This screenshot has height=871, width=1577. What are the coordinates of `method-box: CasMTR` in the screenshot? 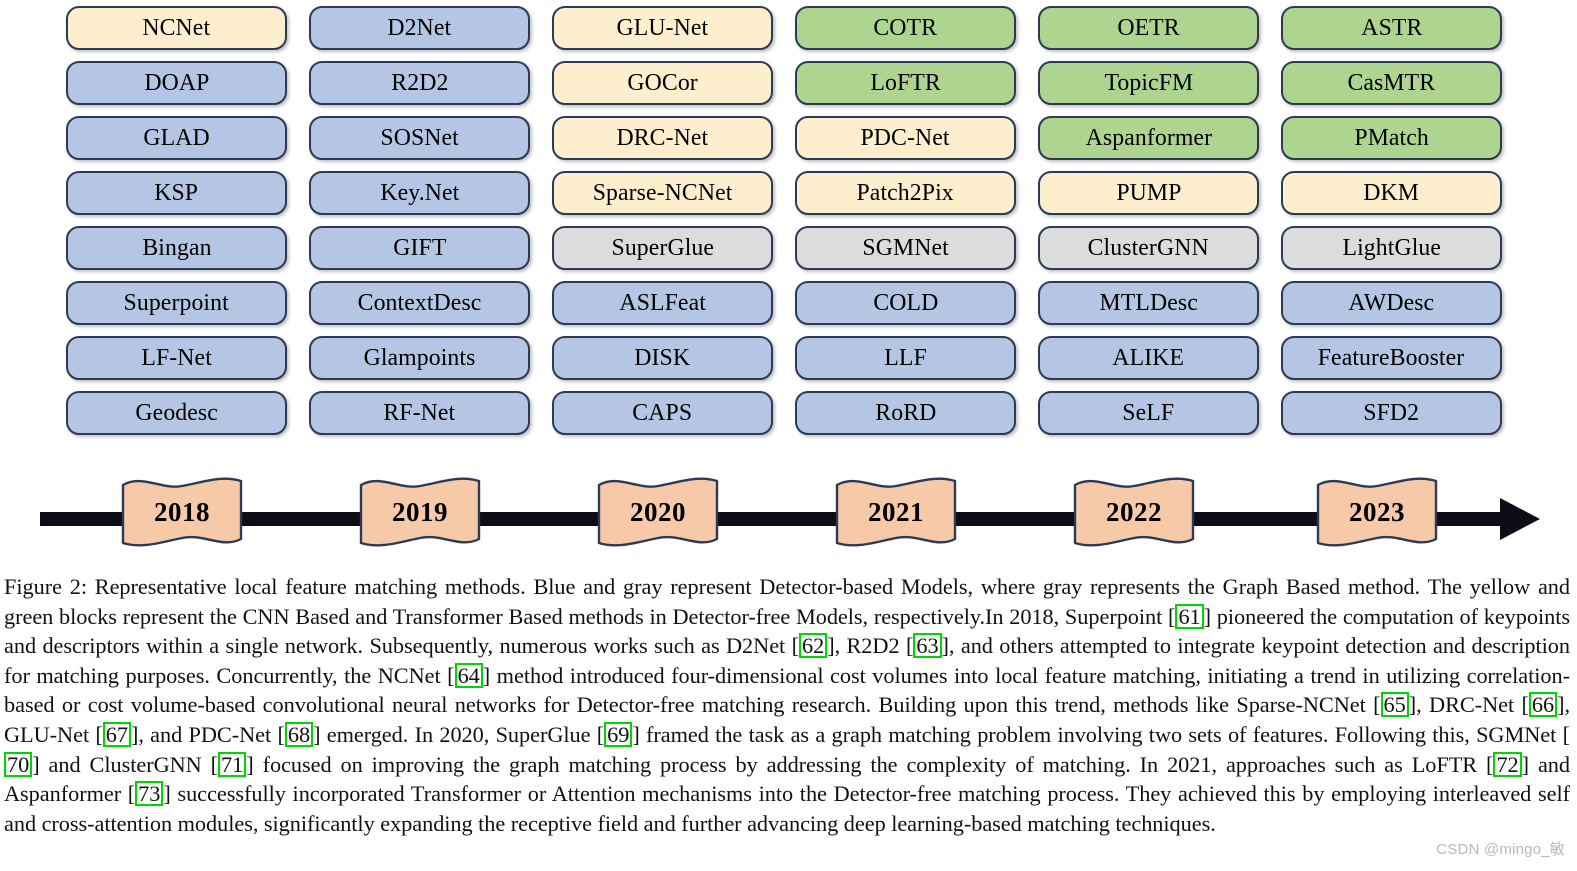 It's located at (1391, 83).